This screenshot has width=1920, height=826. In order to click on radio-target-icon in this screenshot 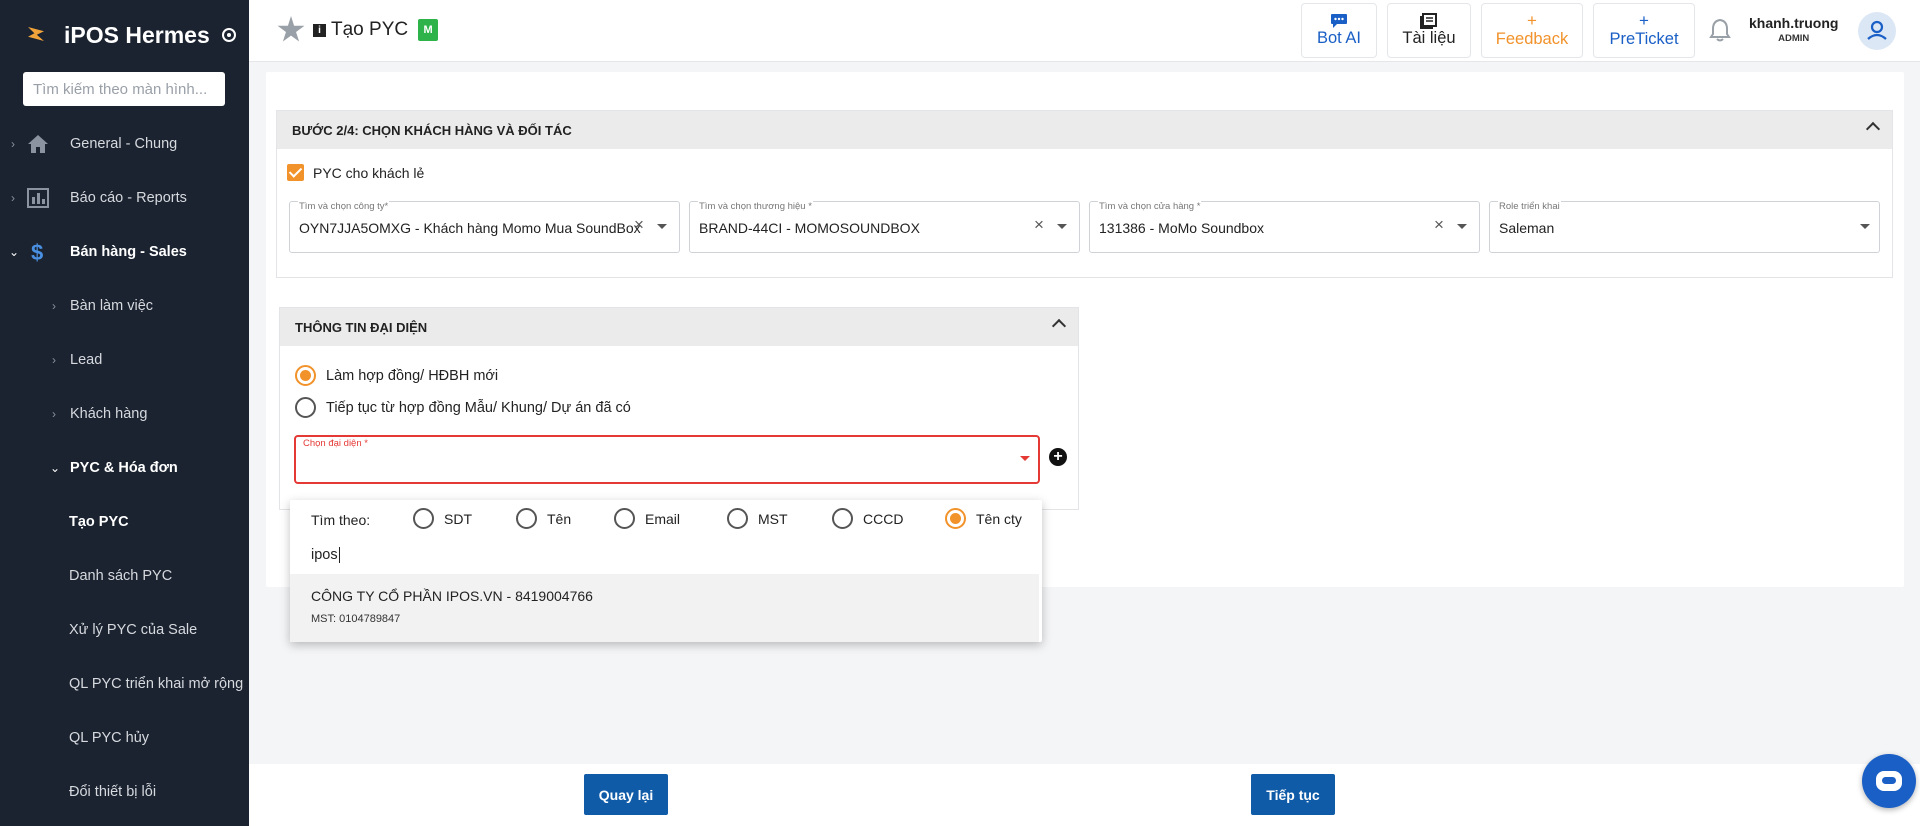, I will do `click(228, 35)`.